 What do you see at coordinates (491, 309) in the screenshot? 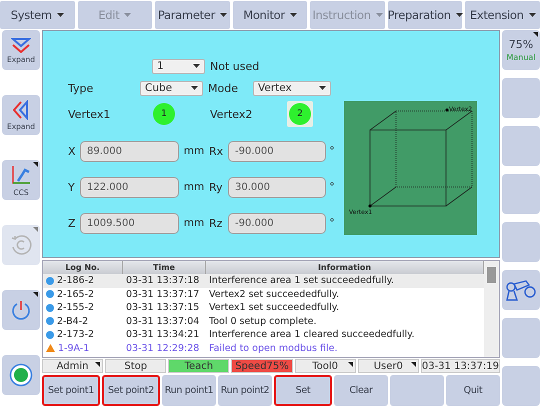
I see `scrollbar` at bounding box center [491, 309].